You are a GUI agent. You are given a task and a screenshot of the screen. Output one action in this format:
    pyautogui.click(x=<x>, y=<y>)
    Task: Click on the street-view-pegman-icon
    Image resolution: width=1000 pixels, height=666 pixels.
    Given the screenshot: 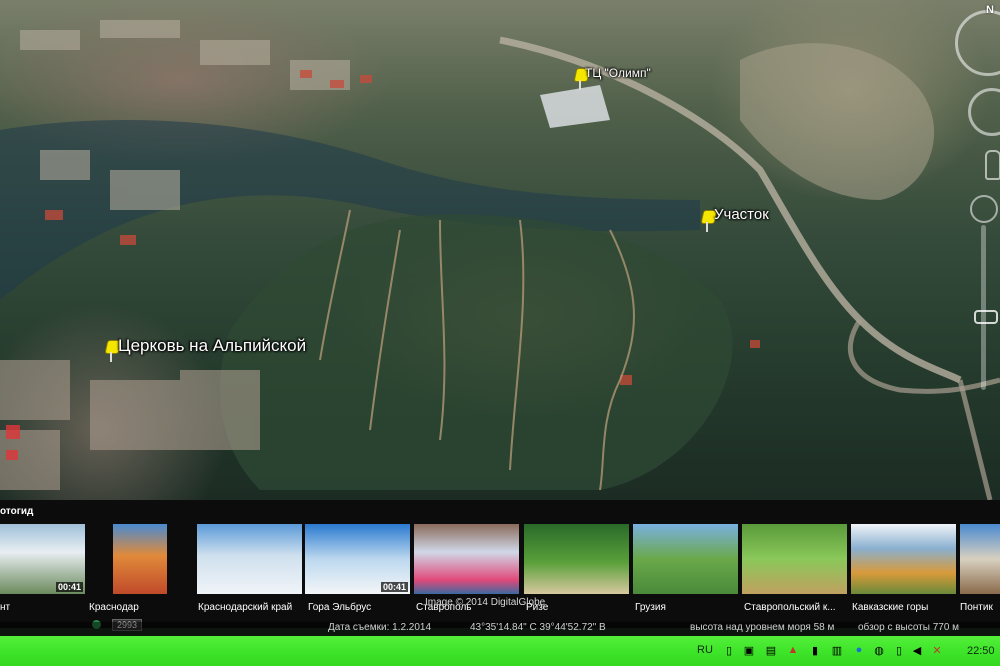 What is the action you would take?
    pyautogui.click(x=992, y=165)
    